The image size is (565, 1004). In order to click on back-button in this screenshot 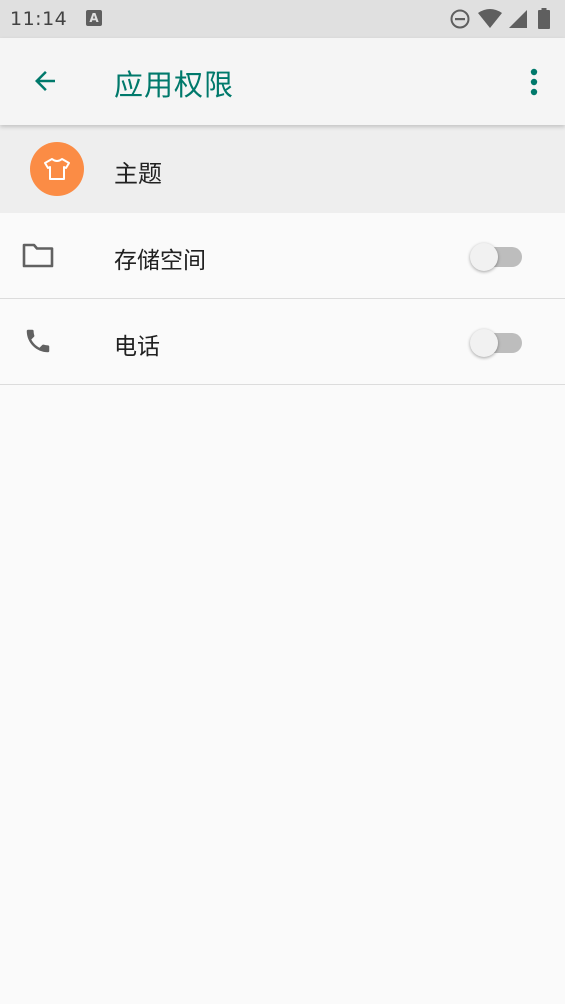, I will do `click(45, 81)`.